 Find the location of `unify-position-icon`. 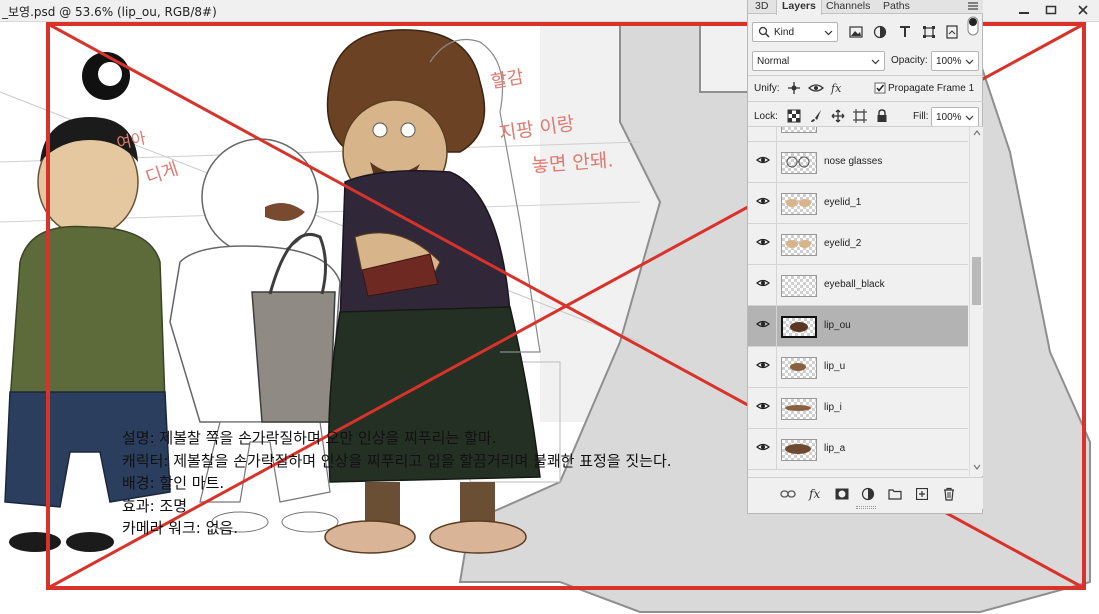

unify-position-icon is located at coordinates (794, 88).